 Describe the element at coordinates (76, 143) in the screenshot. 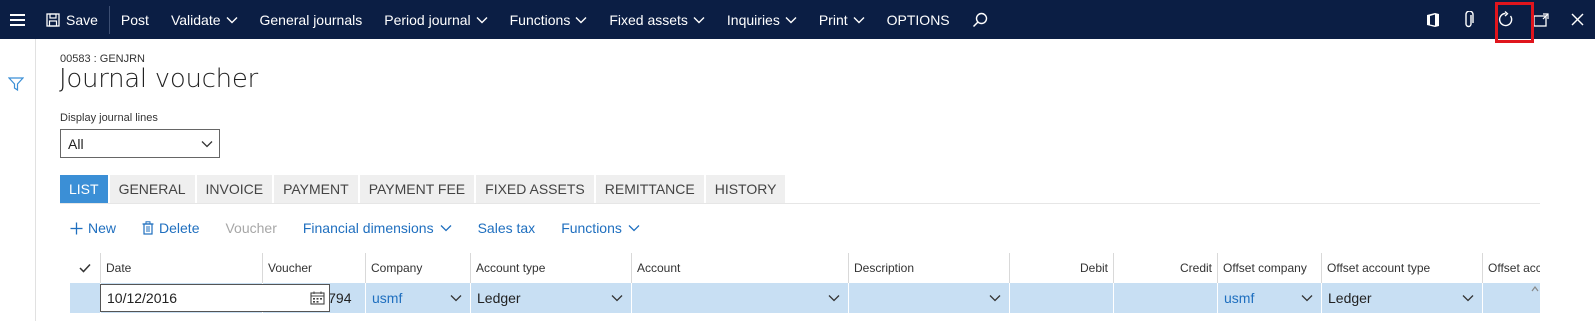

I see `display-journal-lines-value: All` at that location.